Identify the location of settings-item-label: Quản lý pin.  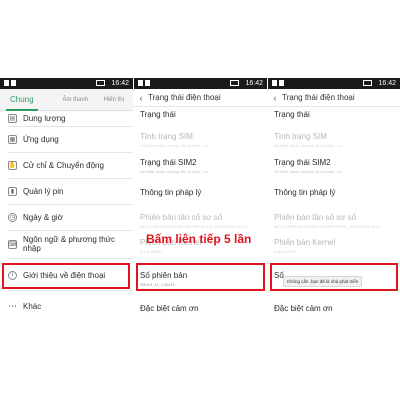
(43, 191).